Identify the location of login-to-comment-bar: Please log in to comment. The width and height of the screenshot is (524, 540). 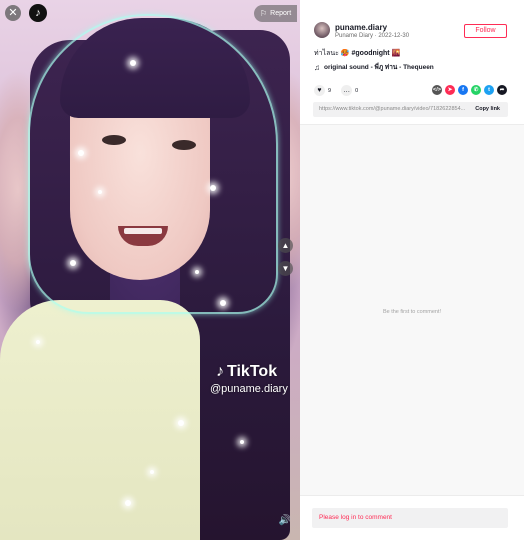
(410, 518).